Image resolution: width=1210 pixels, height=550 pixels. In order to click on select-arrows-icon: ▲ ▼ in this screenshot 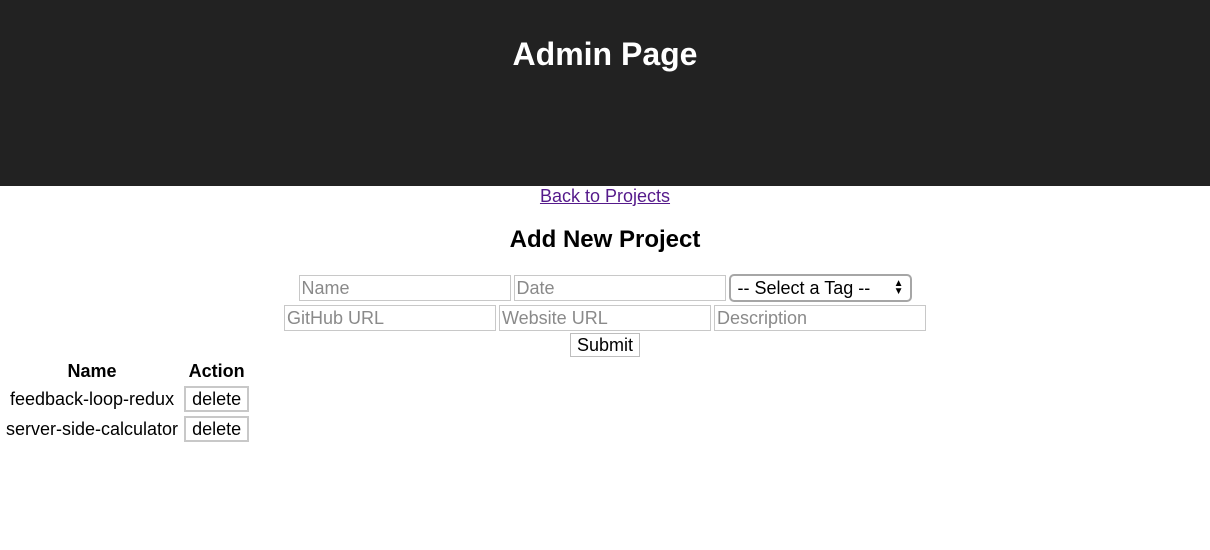, I will do `click(898, 287)`.